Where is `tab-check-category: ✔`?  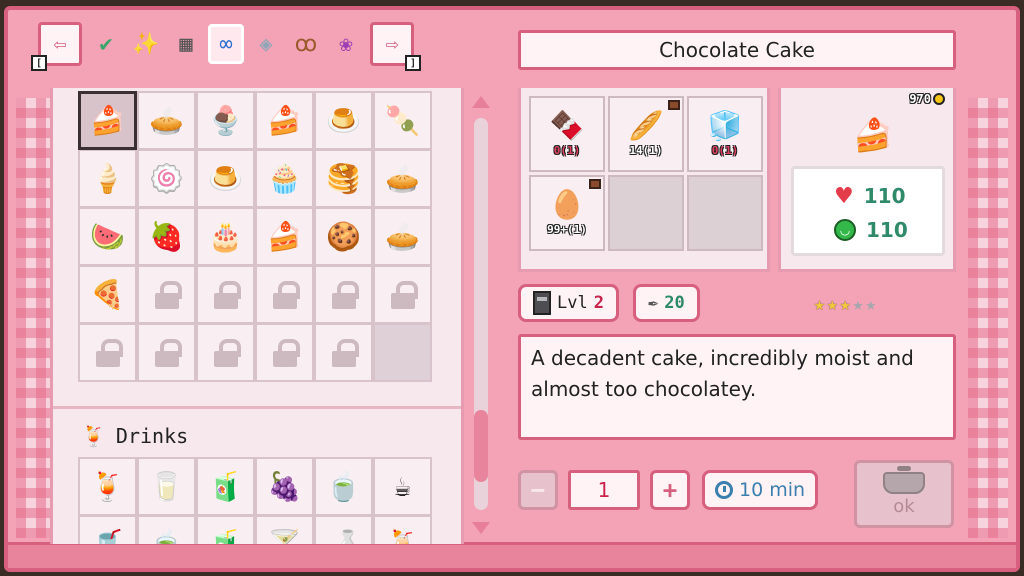 tab-check-category: ✔ is located at coordinates (106, 44).